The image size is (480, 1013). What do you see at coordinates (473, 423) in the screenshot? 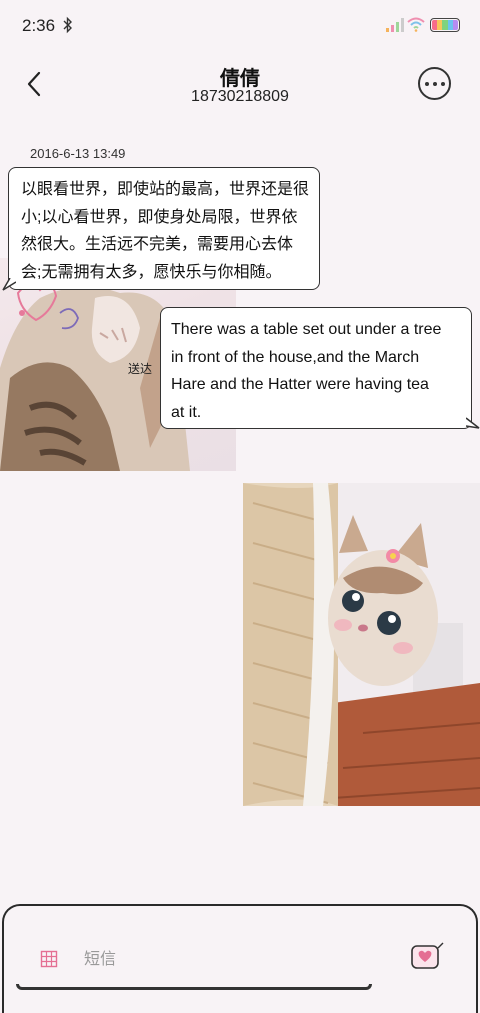
I see `bubble-tail-outgoing` at bounding box center [473, 423].